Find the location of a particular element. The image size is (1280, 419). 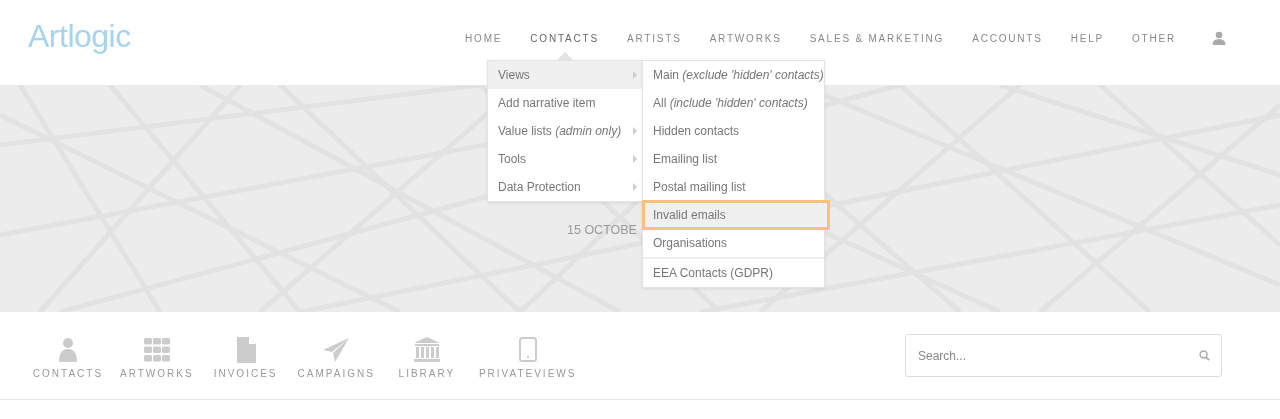

shortcut-link: PRIVATEVIEWS is located at coordinates (527, 357).